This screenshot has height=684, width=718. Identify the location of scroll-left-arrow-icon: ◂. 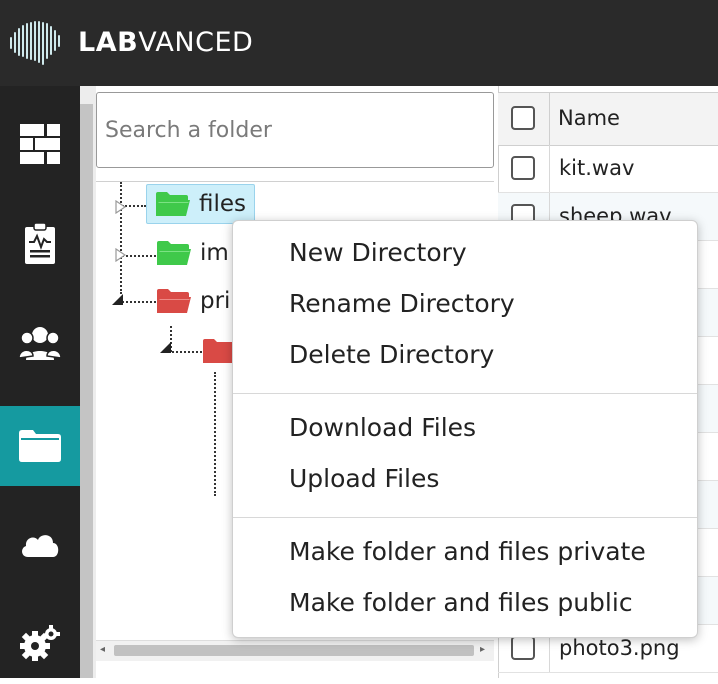
(102, 649).